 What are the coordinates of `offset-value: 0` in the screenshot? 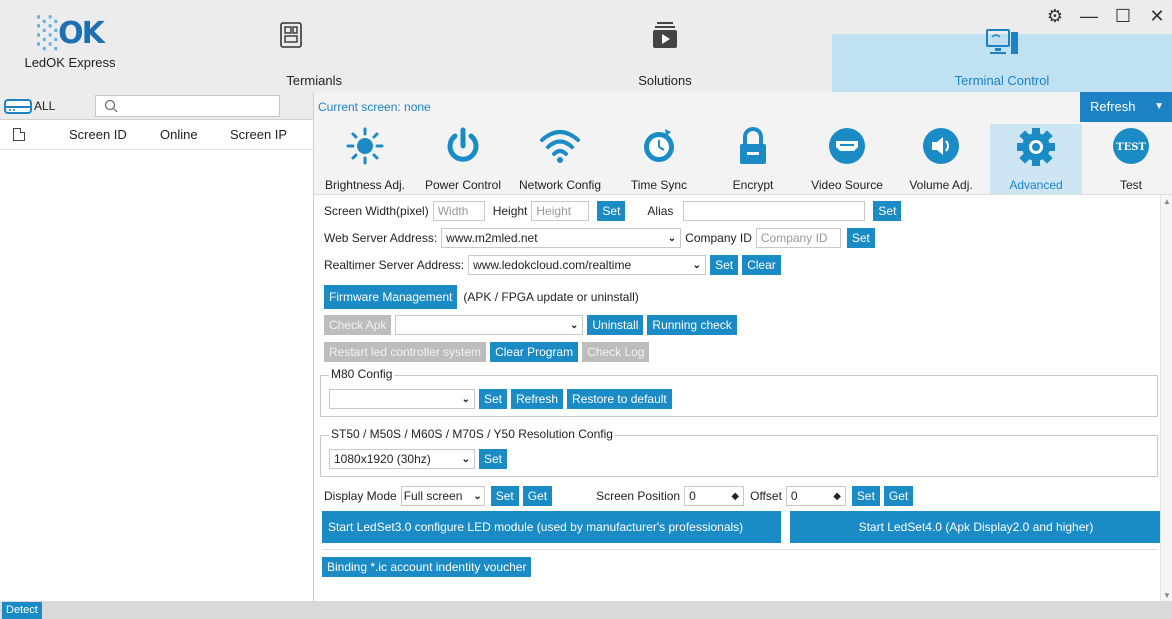 It's located at (794, 496).